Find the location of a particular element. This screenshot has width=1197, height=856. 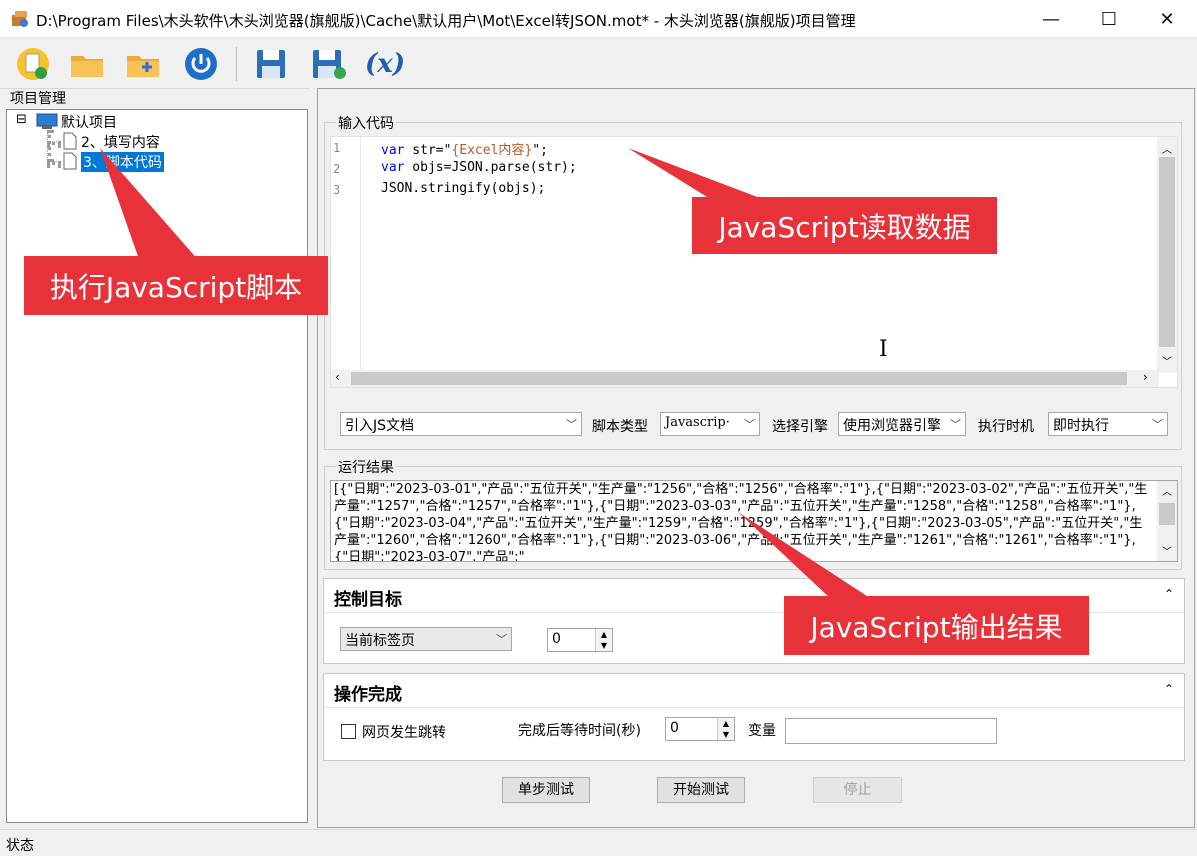

tree-item-fill-content: 2、填写内容 is located at coordinates (120, 142).